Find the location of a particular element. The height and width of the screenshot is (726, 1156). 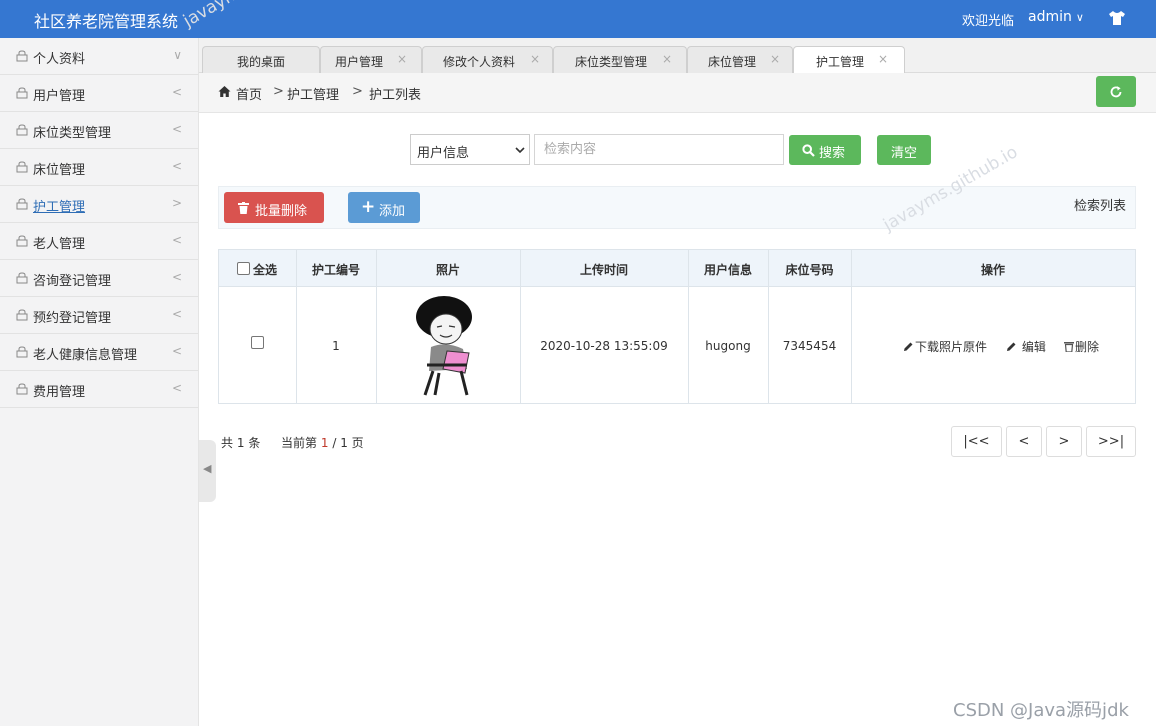

username: admin is located at coordinates (1050, 17).